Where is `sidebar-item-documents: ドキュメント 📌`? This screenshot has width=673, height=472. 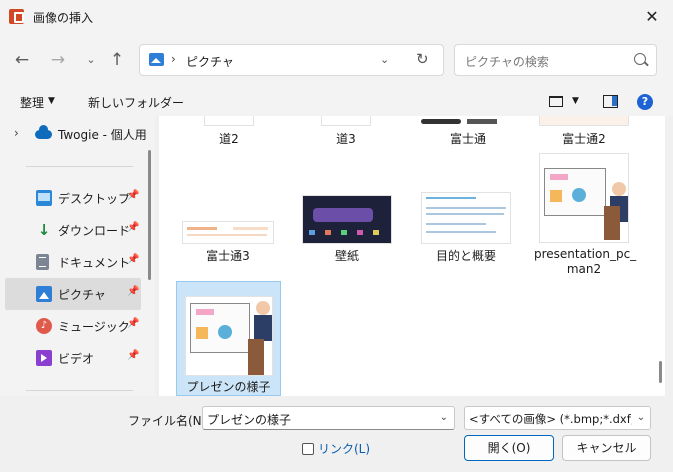
sidebar-item-documents: ドキュメント 📌 is located at coordinates (73, 262).